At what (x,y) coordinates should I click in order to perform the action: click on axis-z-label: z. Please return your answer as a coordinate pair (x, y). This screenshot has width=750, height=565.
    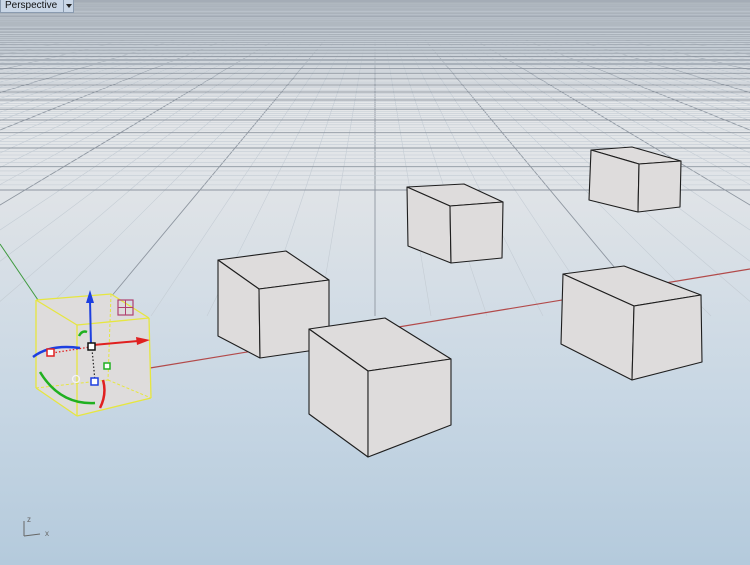
    Looking at the image, I should click on (29, 519).